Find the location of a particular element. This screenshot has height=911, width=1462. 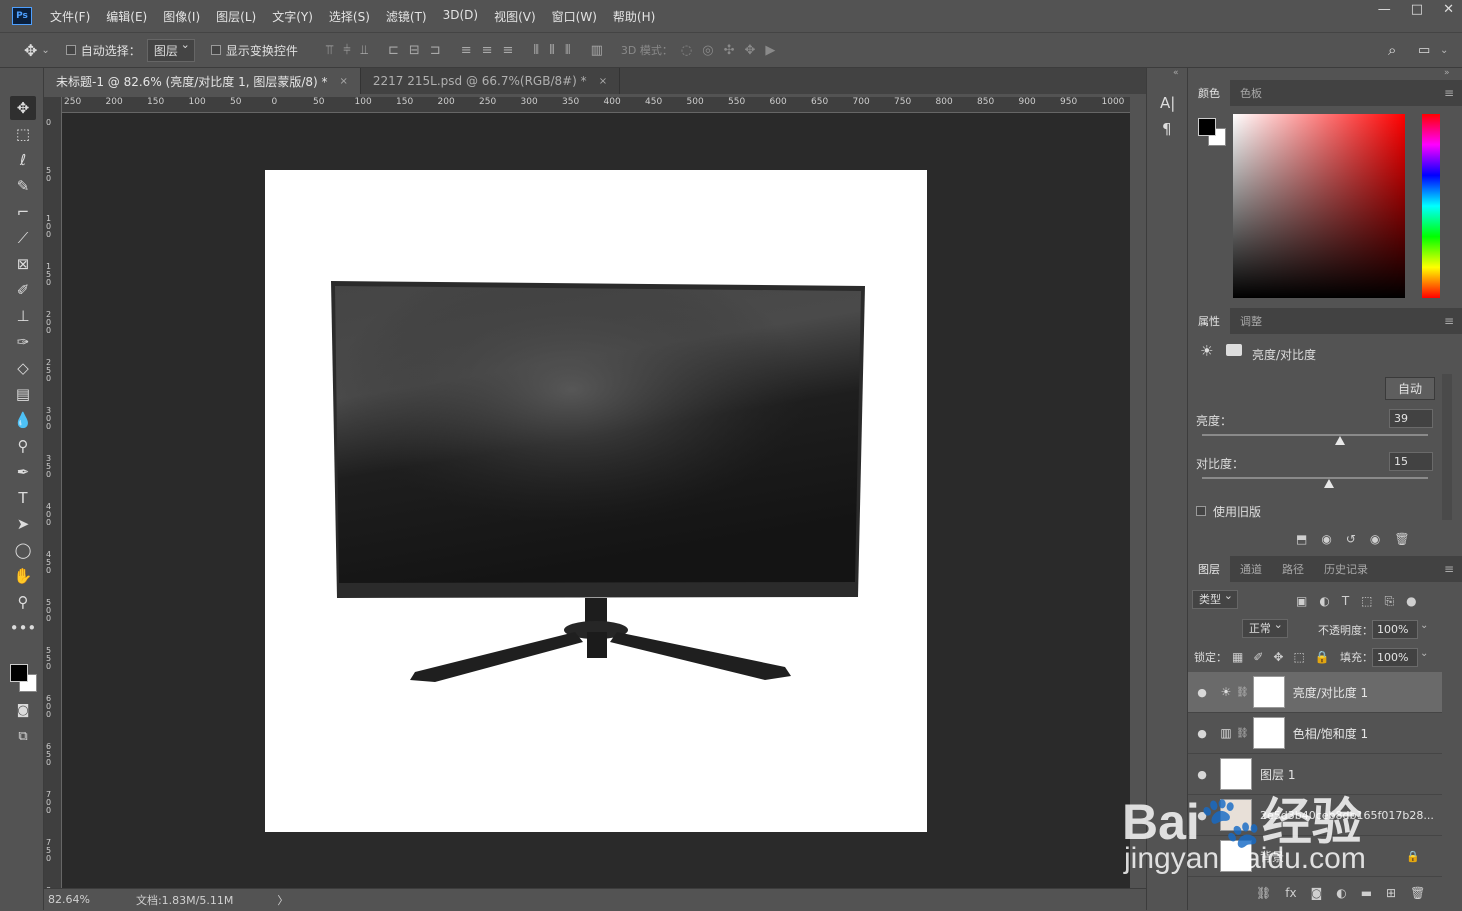

pixel-filter-icon: ▣ is located at coordinates (1301, 601).